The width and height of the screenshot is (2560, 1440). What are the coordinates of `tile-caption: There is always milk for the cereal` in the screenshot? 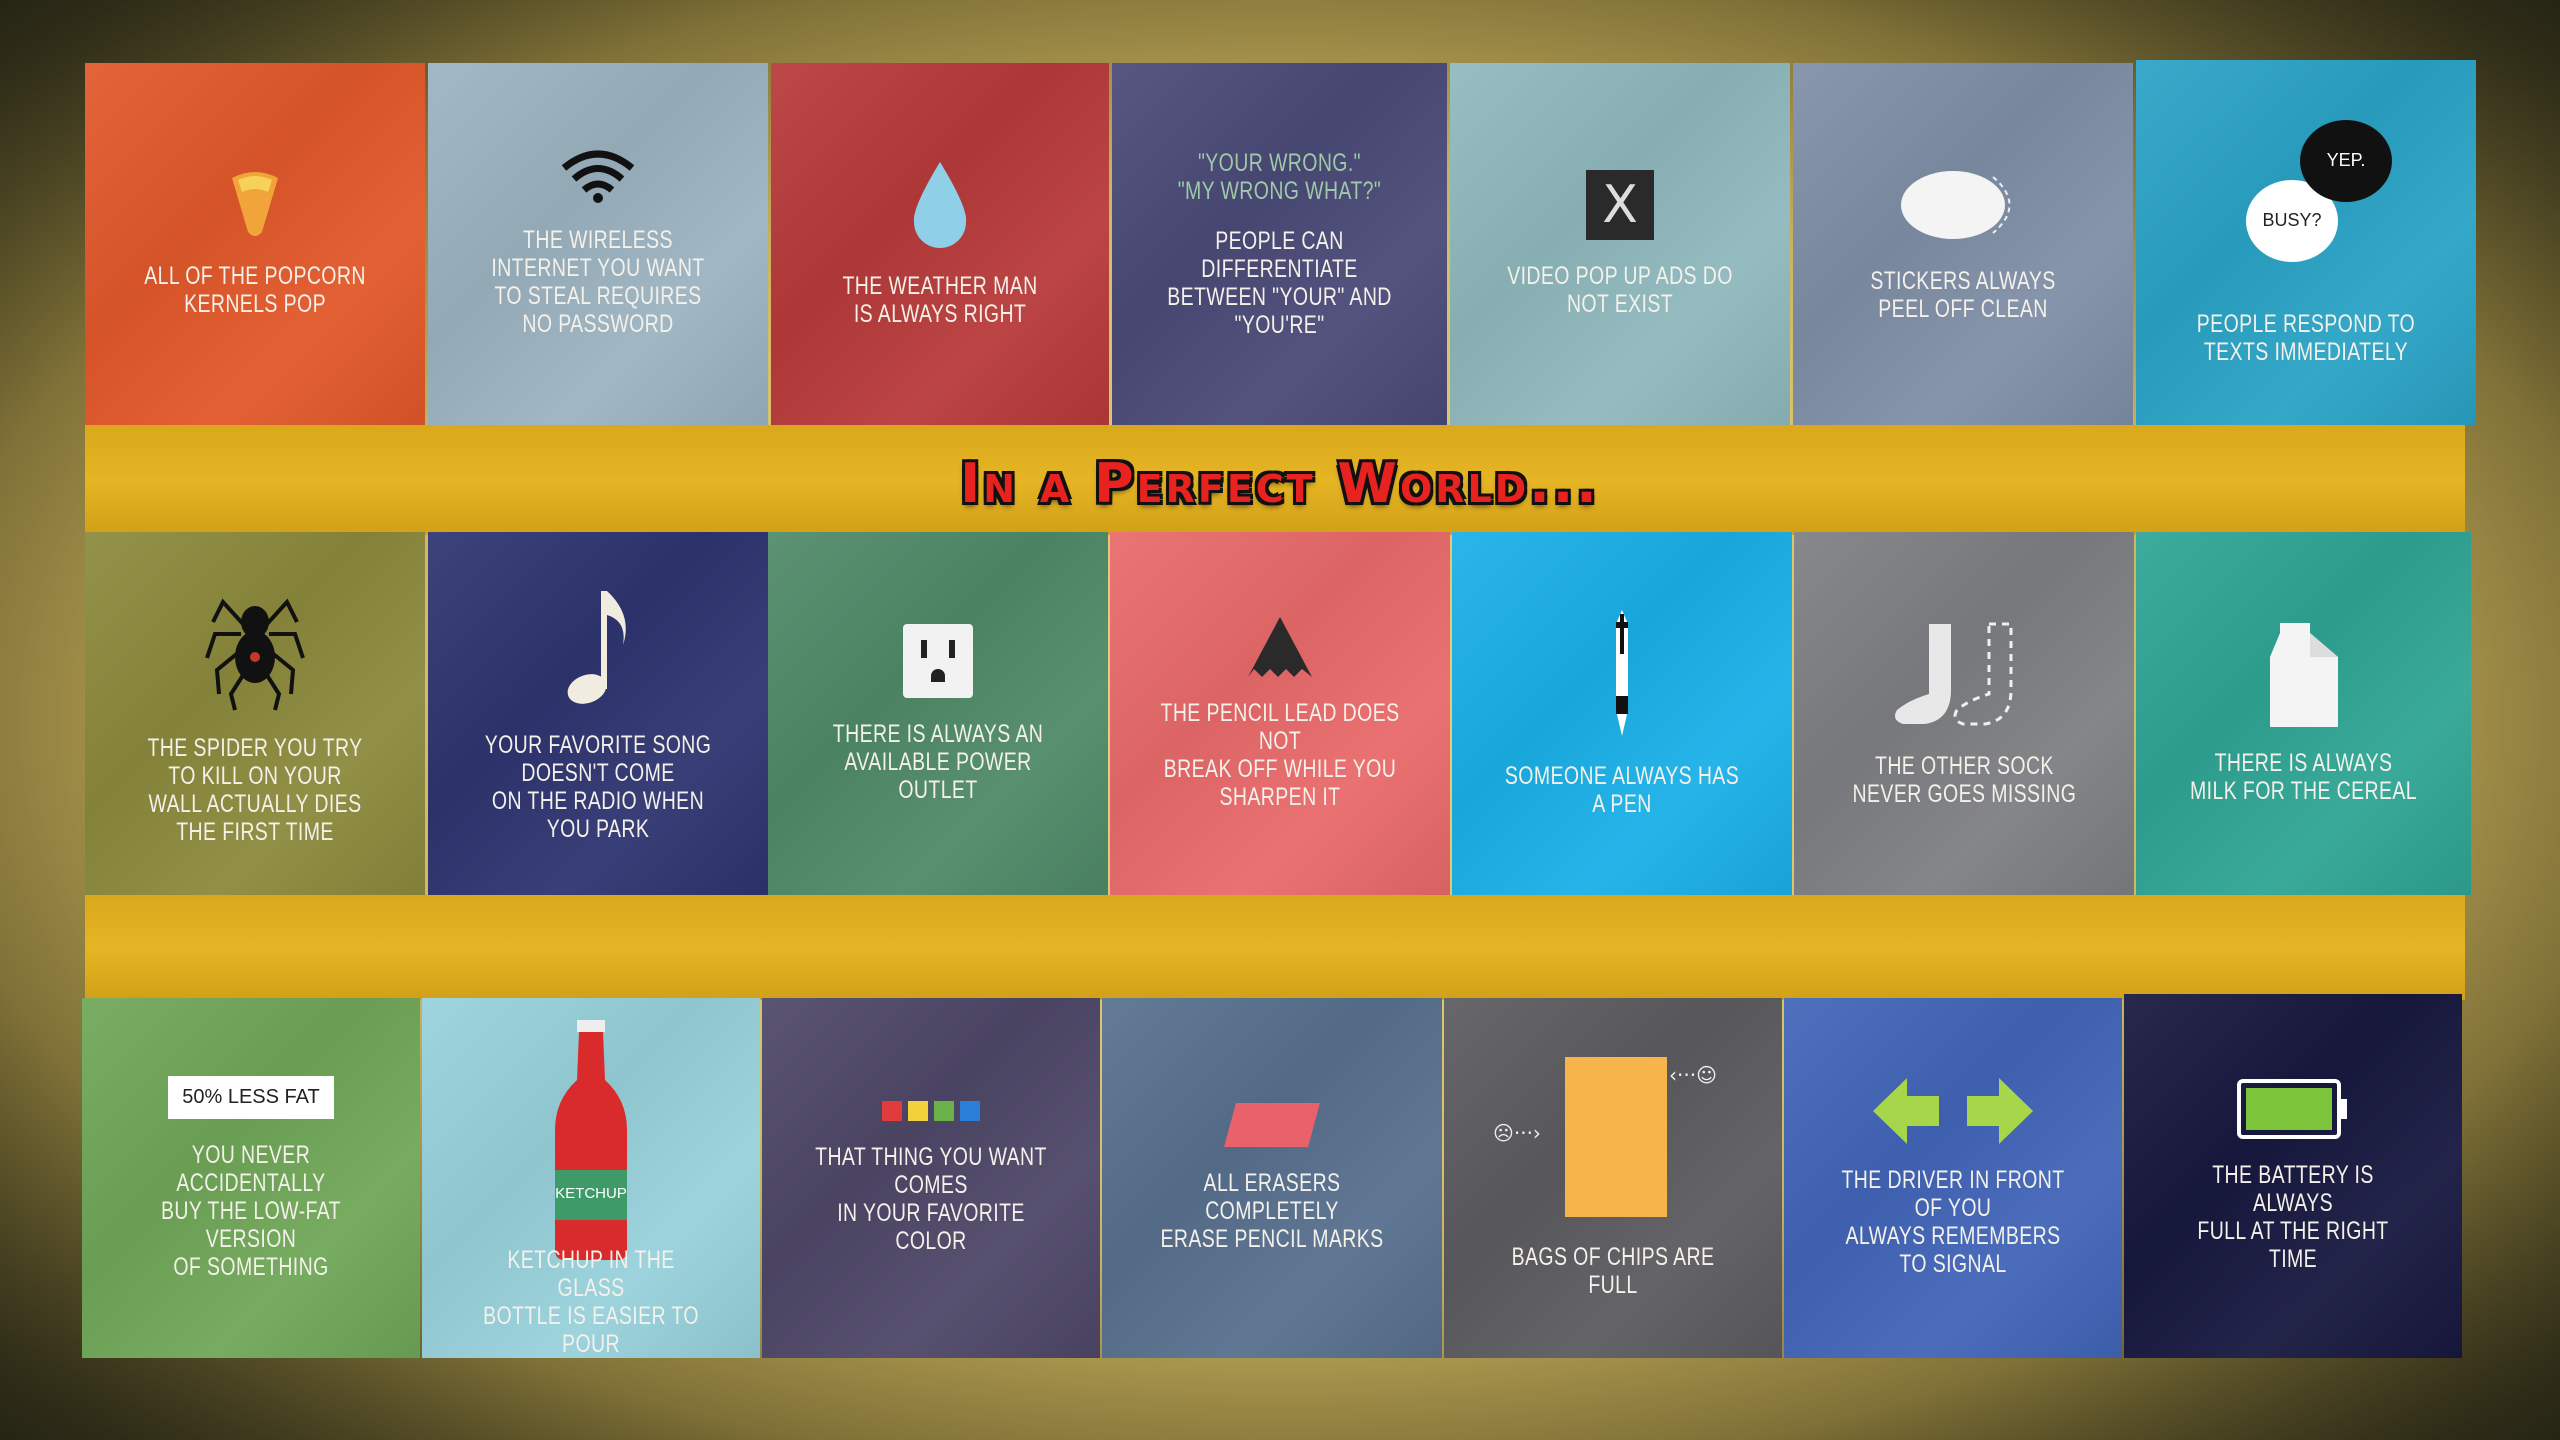 It's located at (2303, 776).